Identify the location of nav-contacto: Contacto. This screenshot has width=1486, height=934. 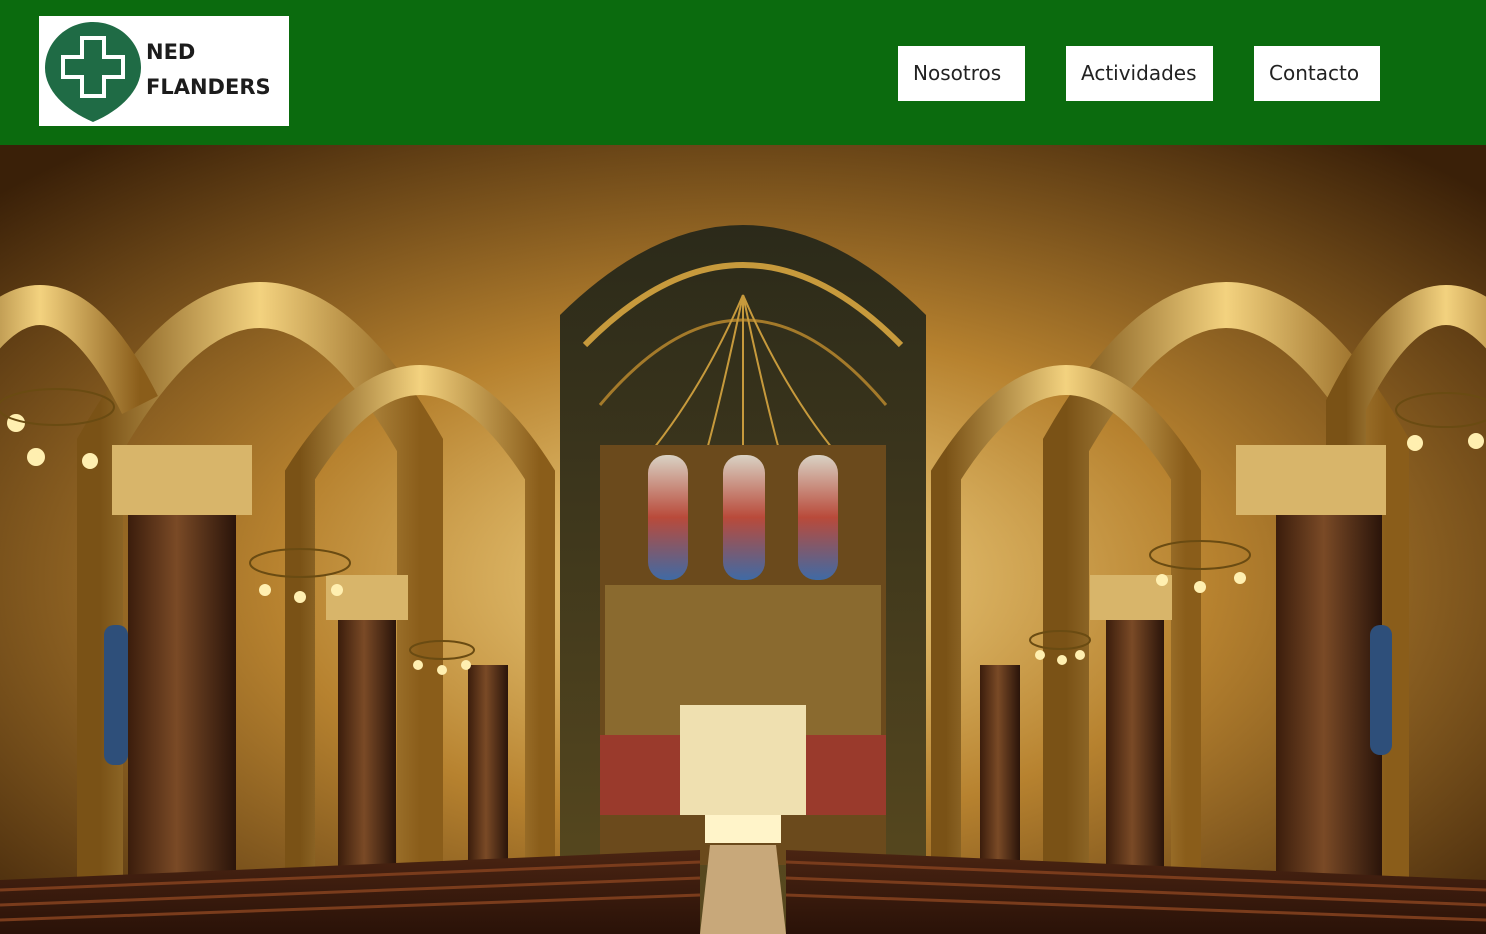
(1317, 73).